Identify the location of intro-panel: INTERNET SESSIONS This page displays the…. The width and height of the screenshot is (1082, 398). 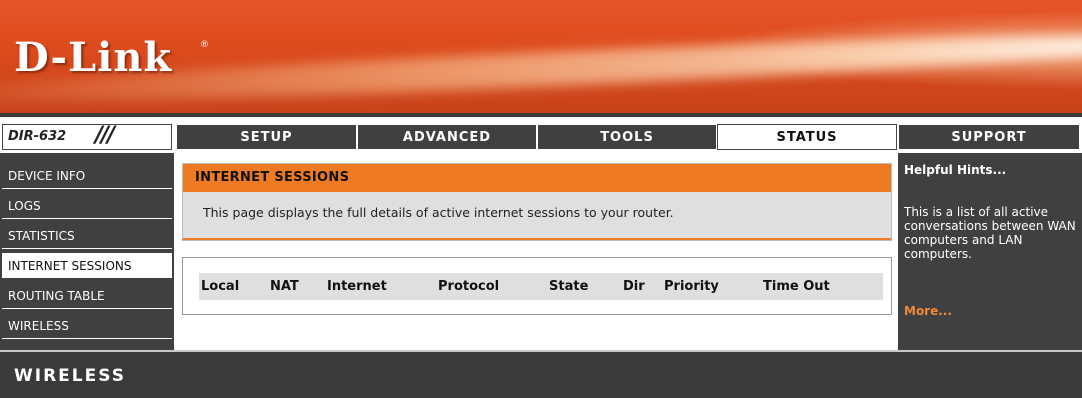
(537, 202).